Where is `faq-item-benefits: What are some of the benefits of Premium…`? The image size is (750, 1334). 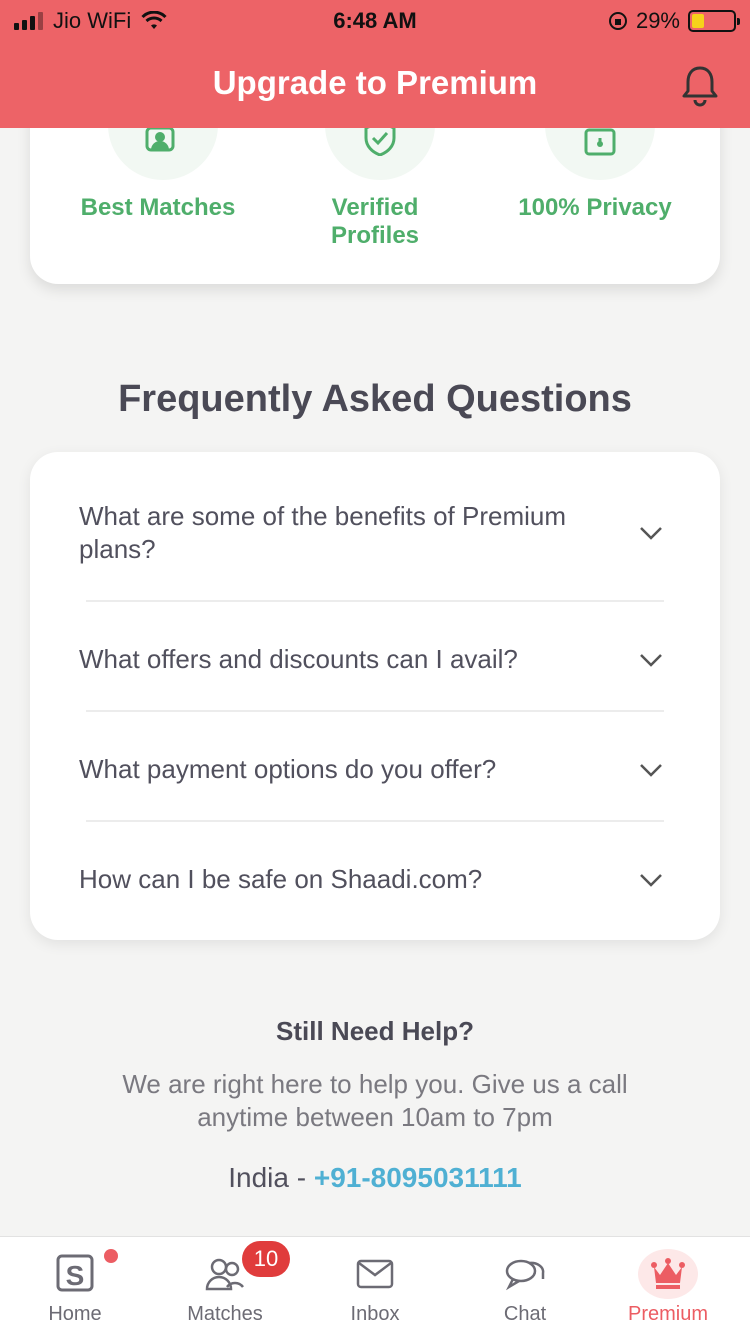 faq-item-benefits: What are some of the benefits of Premium… is located at coordinates (375, 526).